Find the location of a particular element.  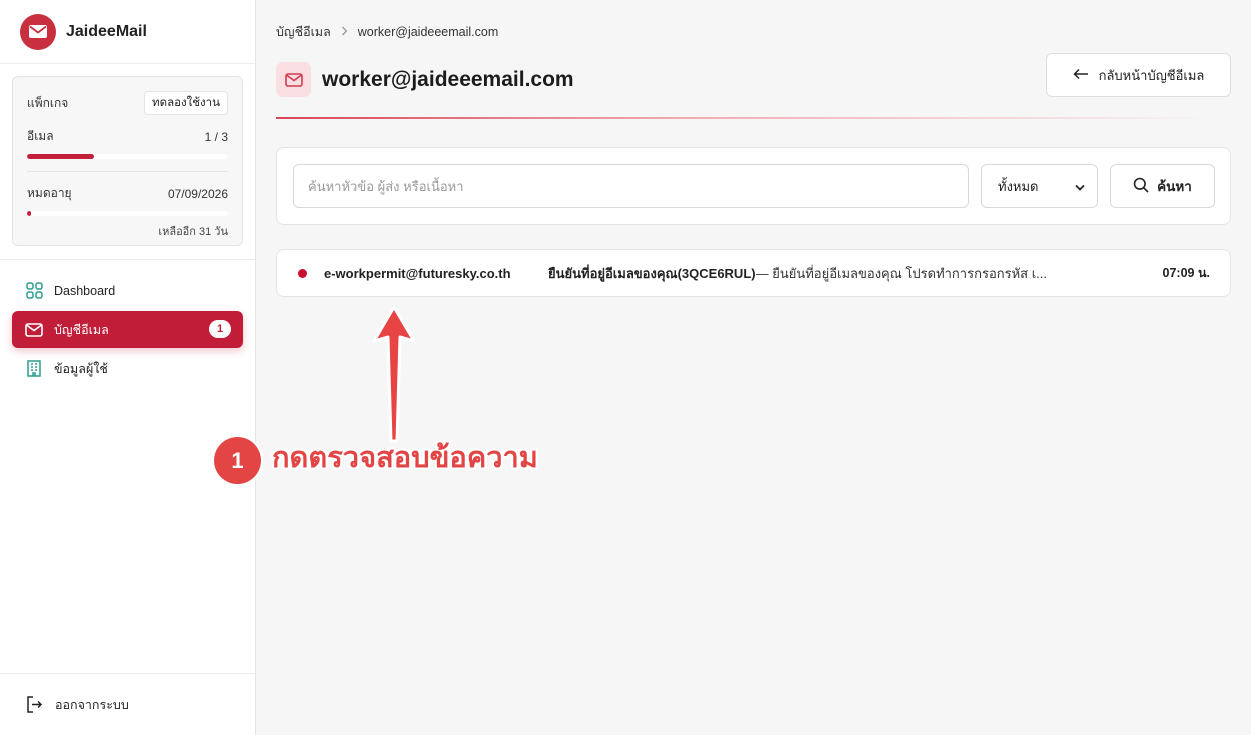

header-divider is located at coordinates (746, 118).